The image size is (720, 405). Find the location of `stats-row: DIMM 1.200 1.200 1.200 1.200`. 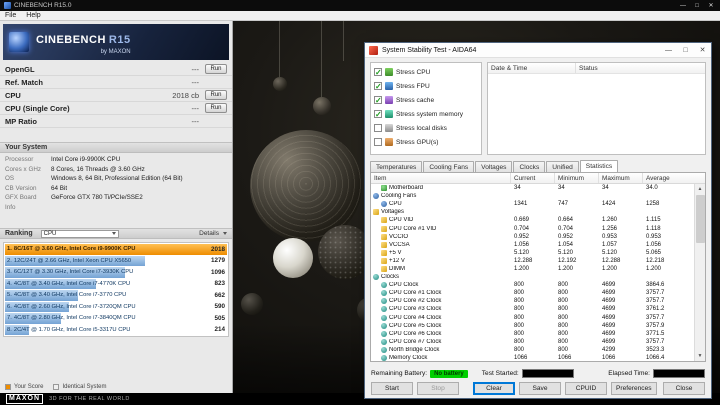

stats-row: DIMM 1.200 1.200 1.200 1.200 is located at coordinates (532, 269).